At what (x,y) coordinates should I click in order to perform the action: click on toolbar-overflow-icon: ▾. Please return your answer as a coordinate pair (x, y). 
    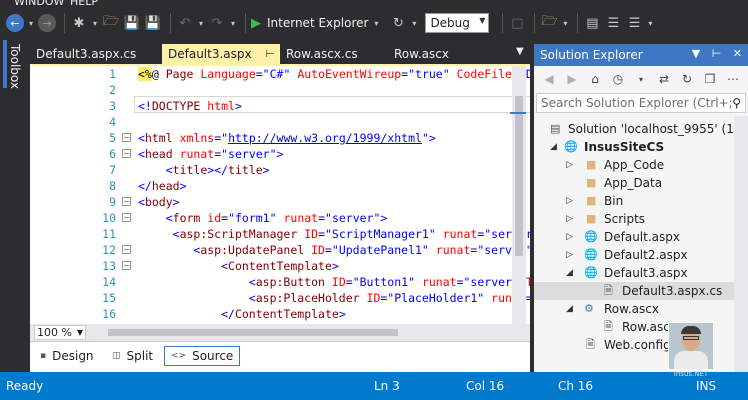
    Looking at the image, I should click on (565, 23).